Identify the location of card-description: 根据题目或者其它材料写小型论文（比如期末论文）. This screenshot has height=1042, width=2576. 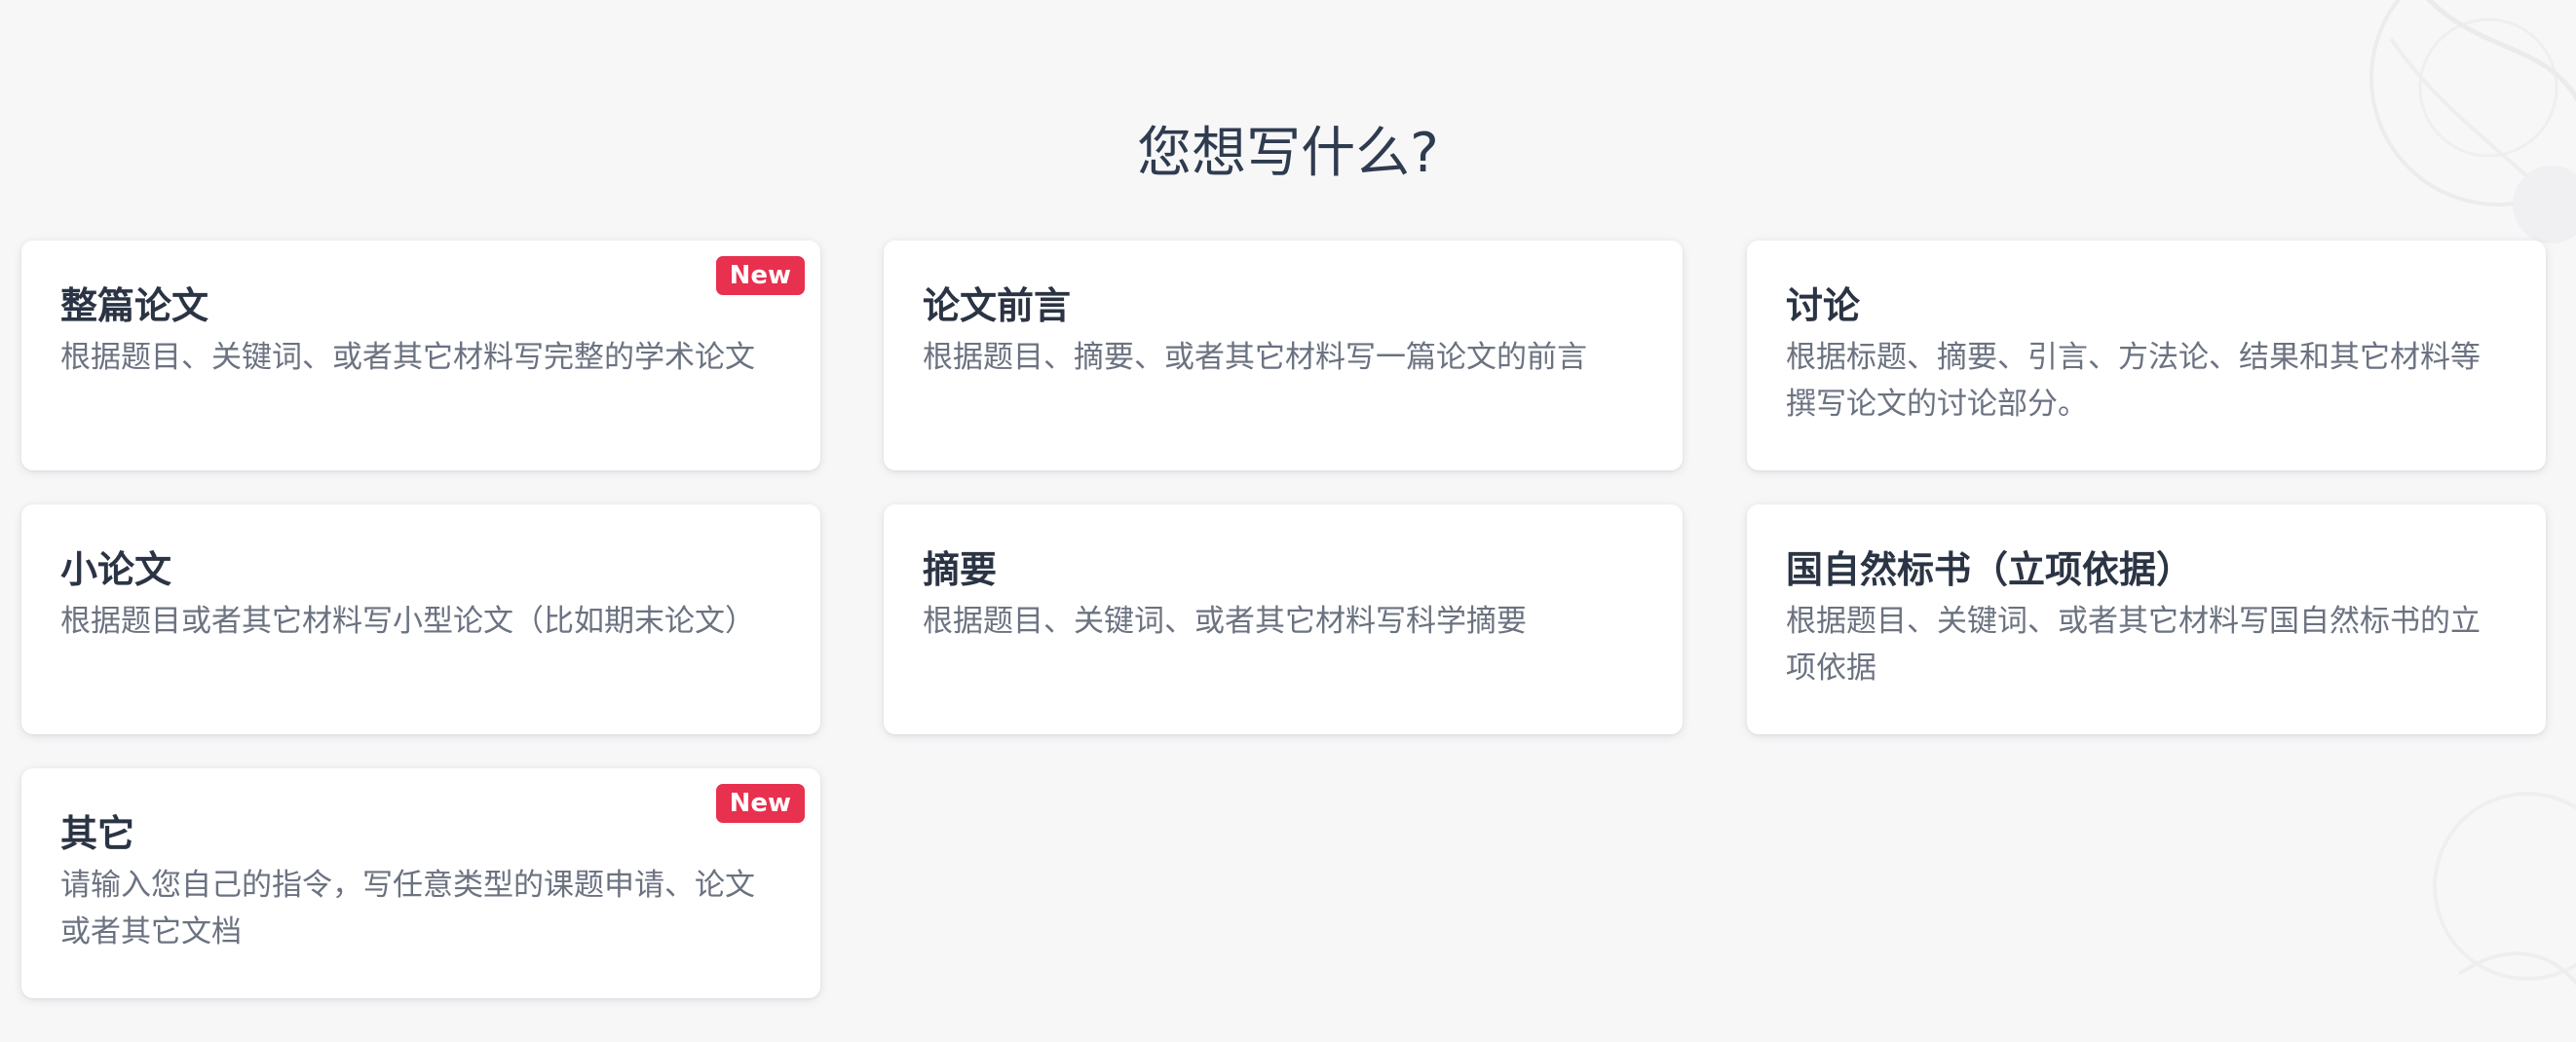
(407, 622).